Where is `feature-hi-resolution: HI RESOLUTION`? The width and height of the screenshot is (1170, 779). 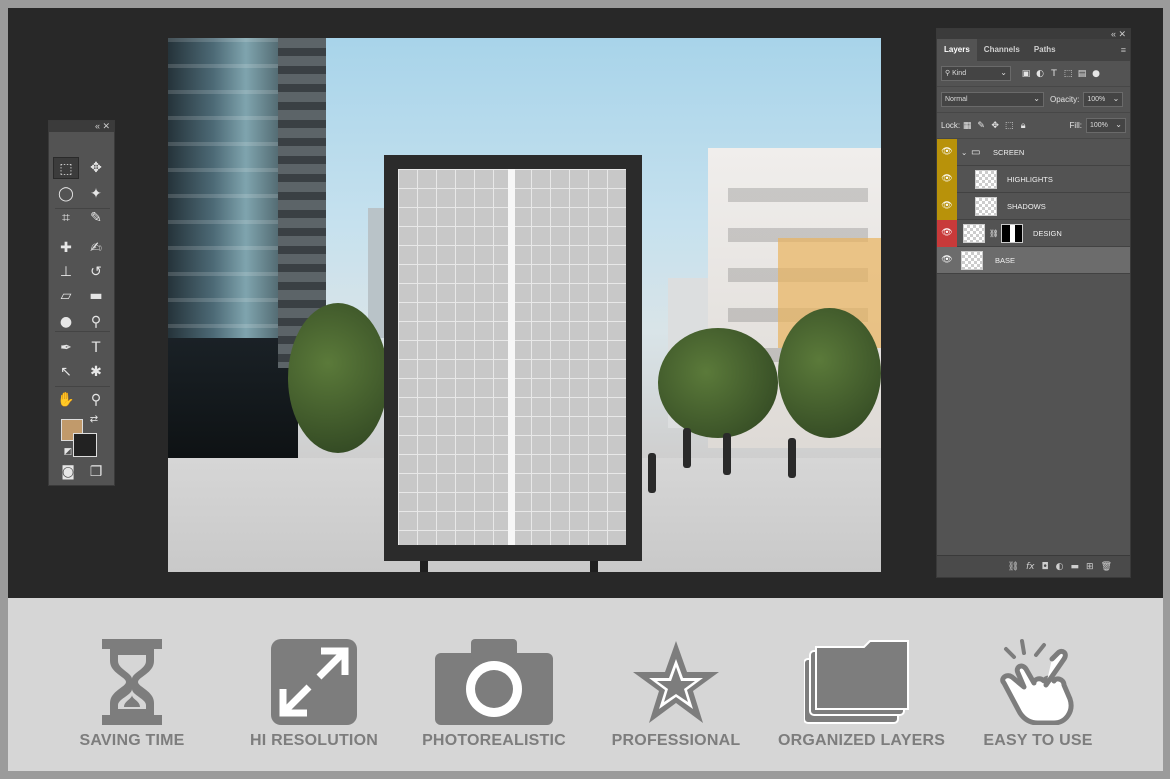
feature-hi-resolution: HI RESOLUTION is located at coordinates (314, 698).